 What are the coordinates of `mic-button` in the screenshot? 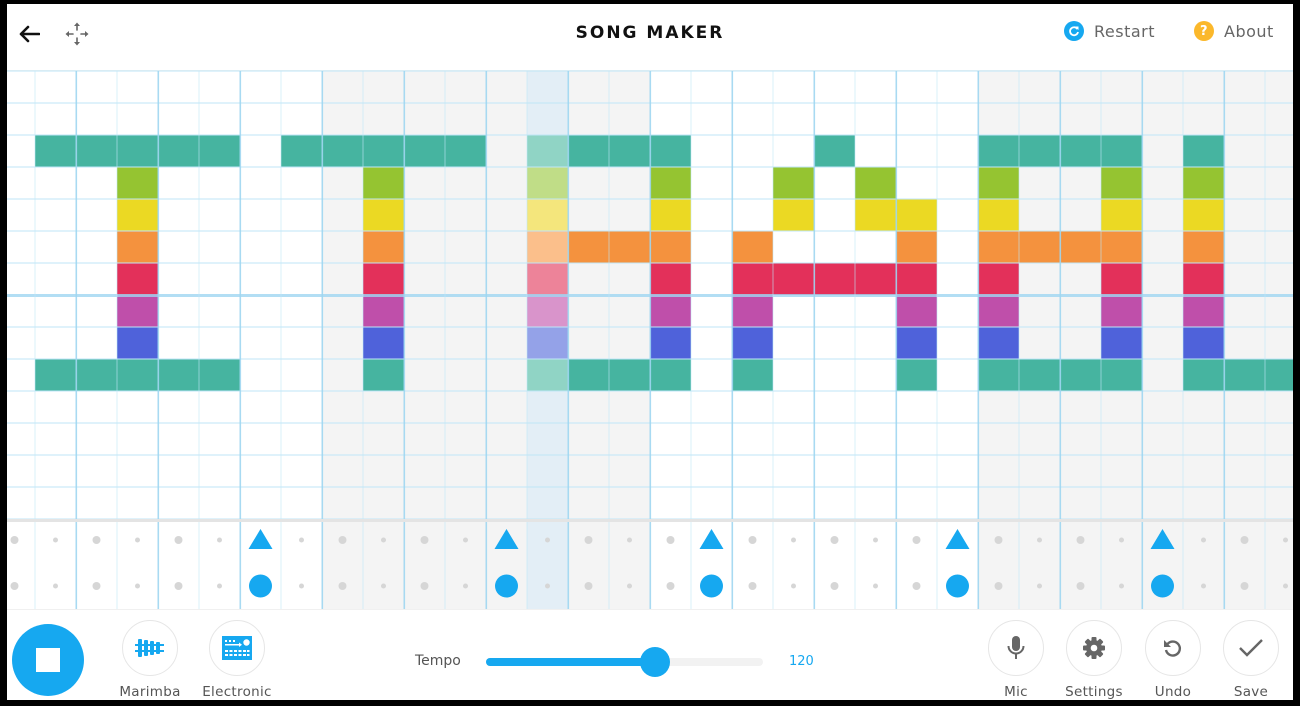 It's located at (1016, 648).